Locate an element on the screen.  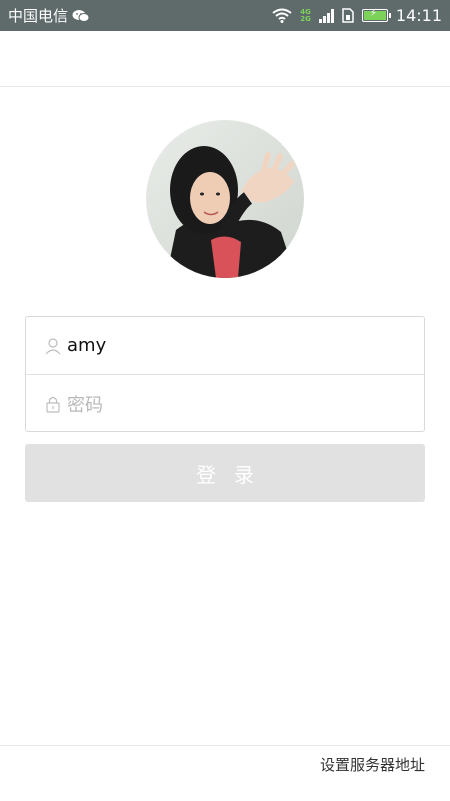
username-field: amy is located at coordinates (225, 346).